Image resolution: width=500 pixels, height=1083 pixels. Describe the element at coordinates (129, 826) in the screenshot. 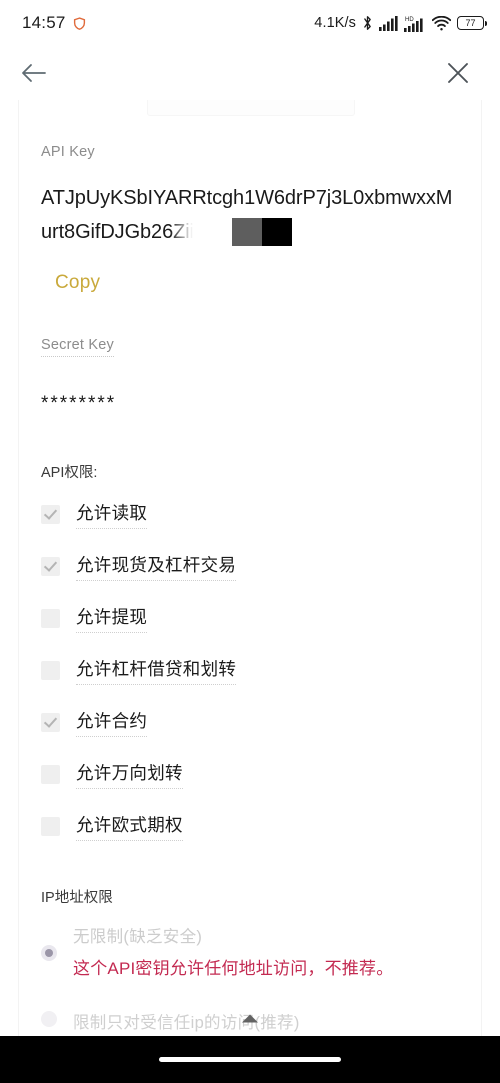

I see `permission-label-european-options: 允许欧式期权` at that location.